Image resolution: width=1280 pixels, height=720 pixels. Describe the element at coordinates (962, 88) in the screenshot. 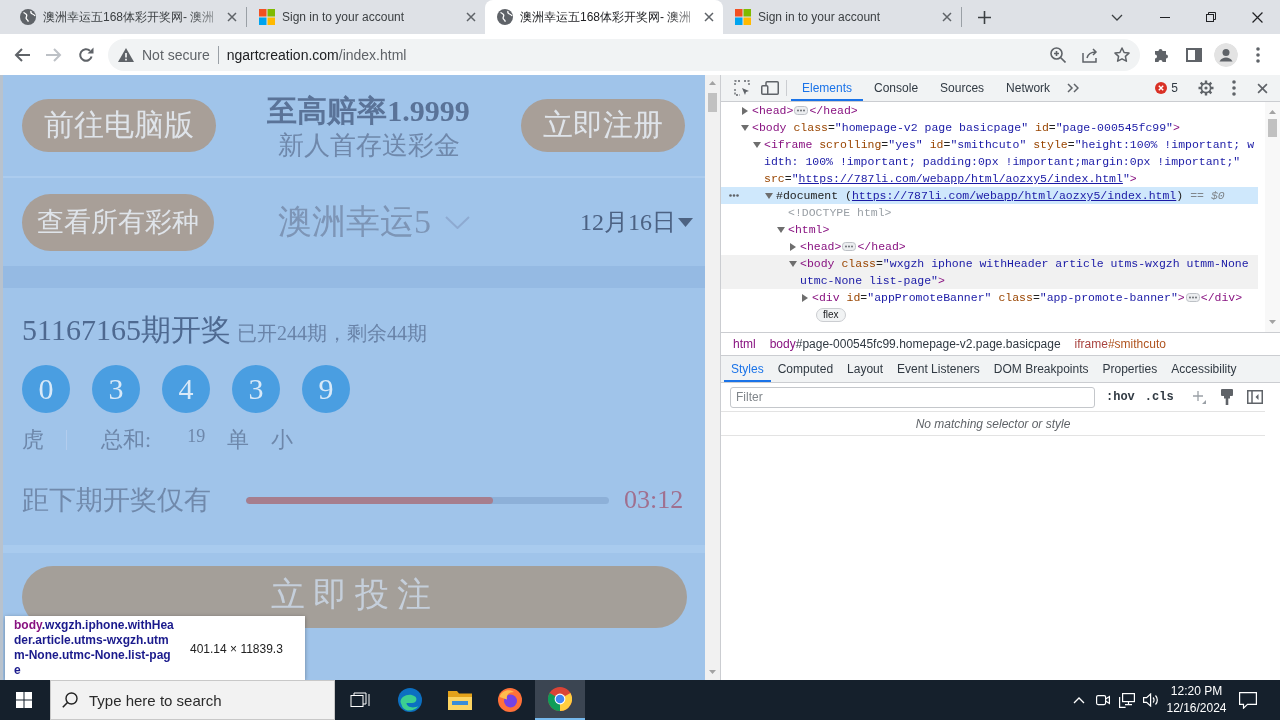

I see `devtools-tab: Sources` at that location.